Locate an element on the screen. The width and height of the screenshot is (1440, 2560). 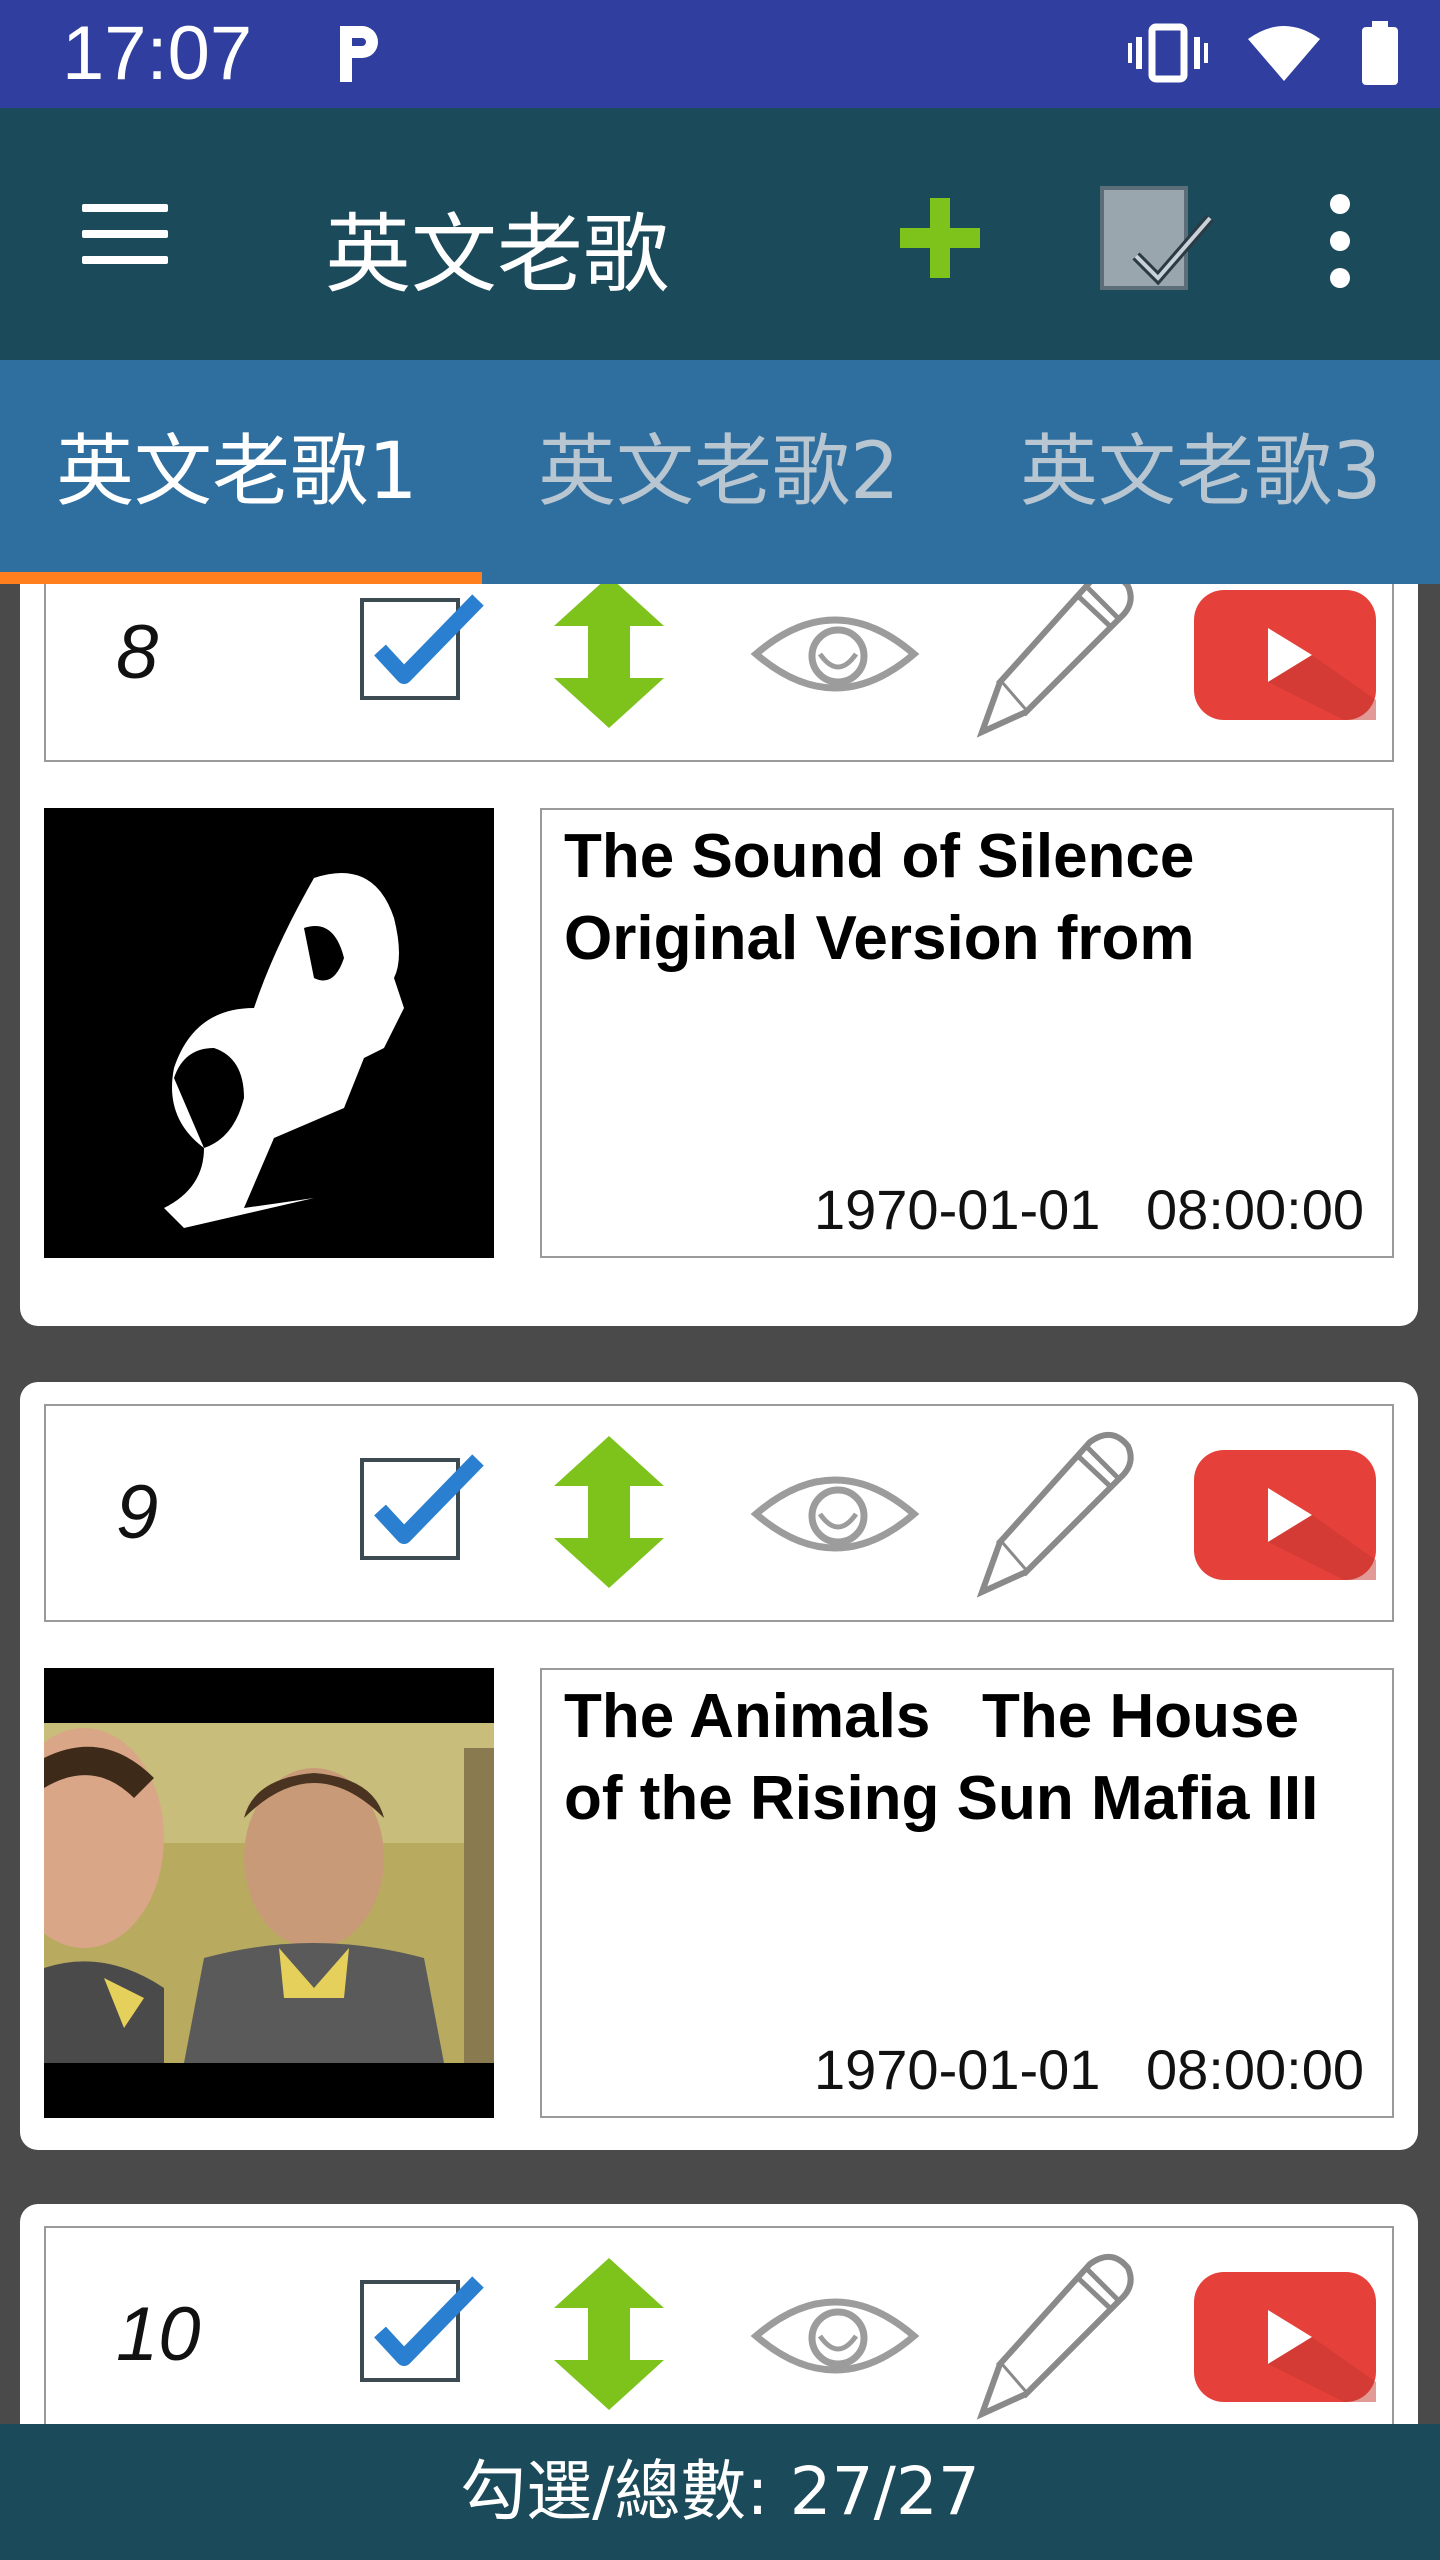
vibrate-icon is located at coordinates (1168, 55).